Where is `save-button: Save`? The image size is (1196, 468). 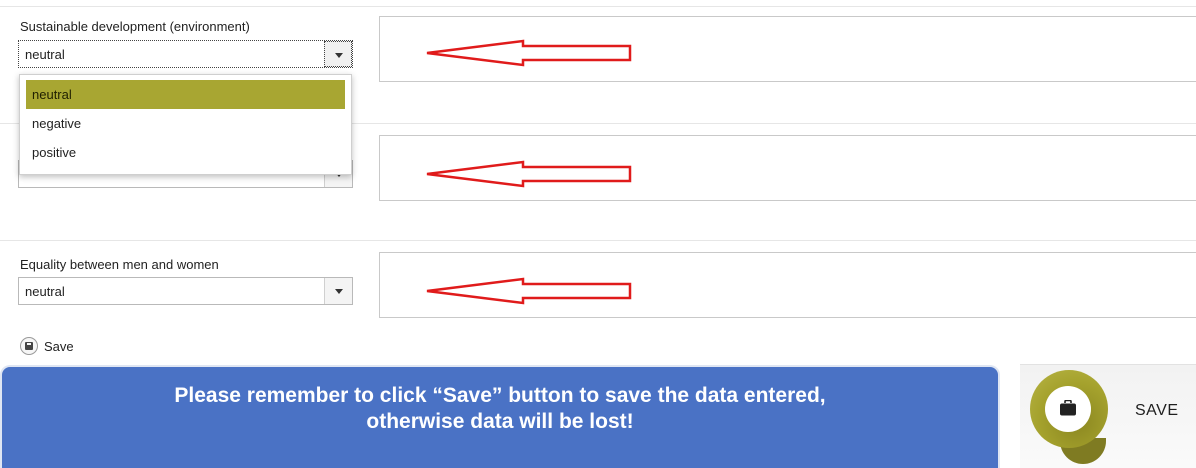 save-button: Save is located at coordinates (59, 346).